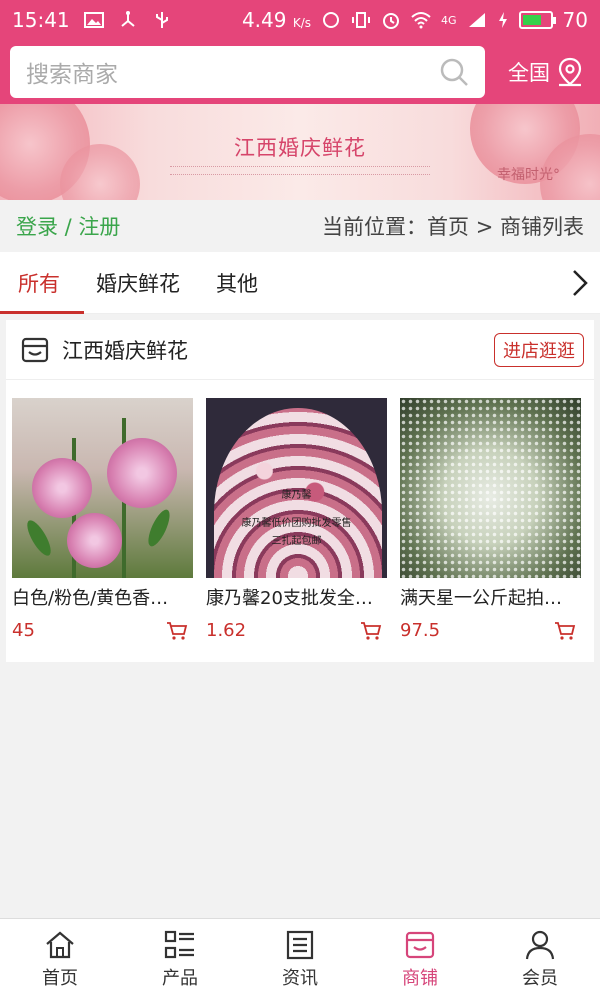 The image size is (600, 1000). Describe the element at coordinates (35, 349) in the screenshot. I see `shop-icon` at that location.